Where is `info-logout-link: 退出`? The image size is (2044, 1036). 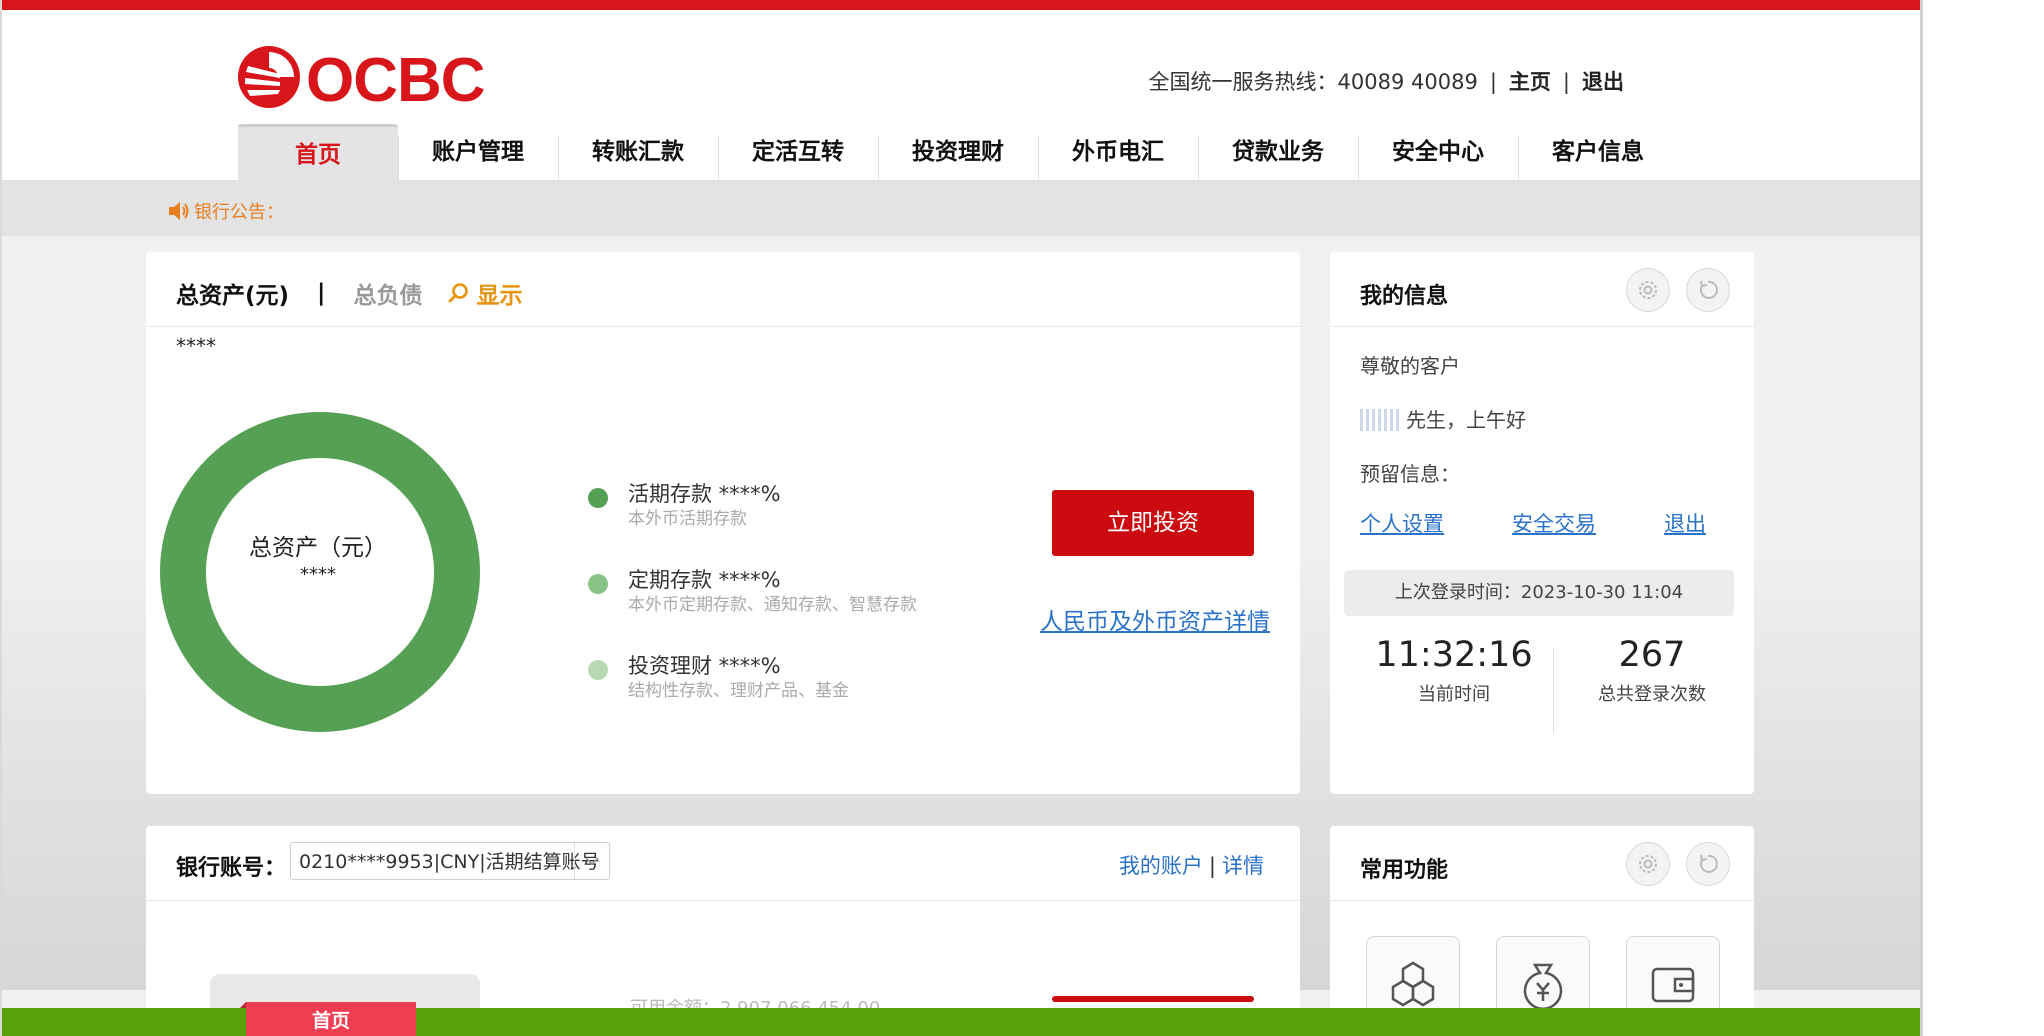 info-logout-link: 退出 is located at coordinates (1685, 523).